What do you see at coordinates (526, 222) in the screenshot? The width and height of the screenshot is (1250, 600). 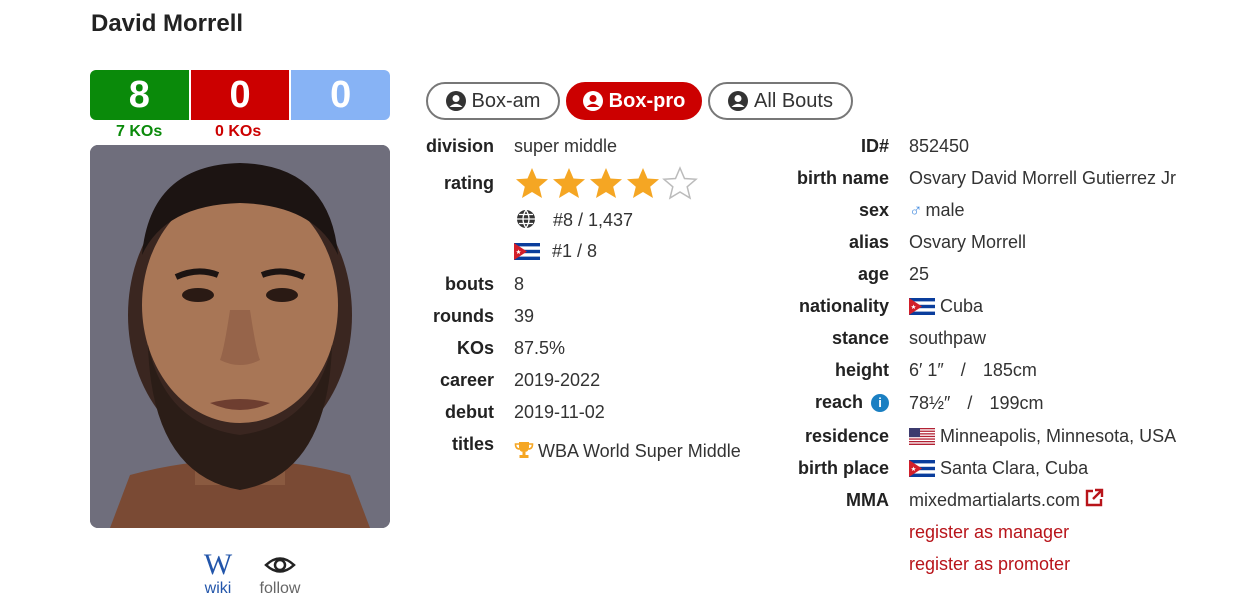 I see `globe-icon` at bounding box center [526, 222].